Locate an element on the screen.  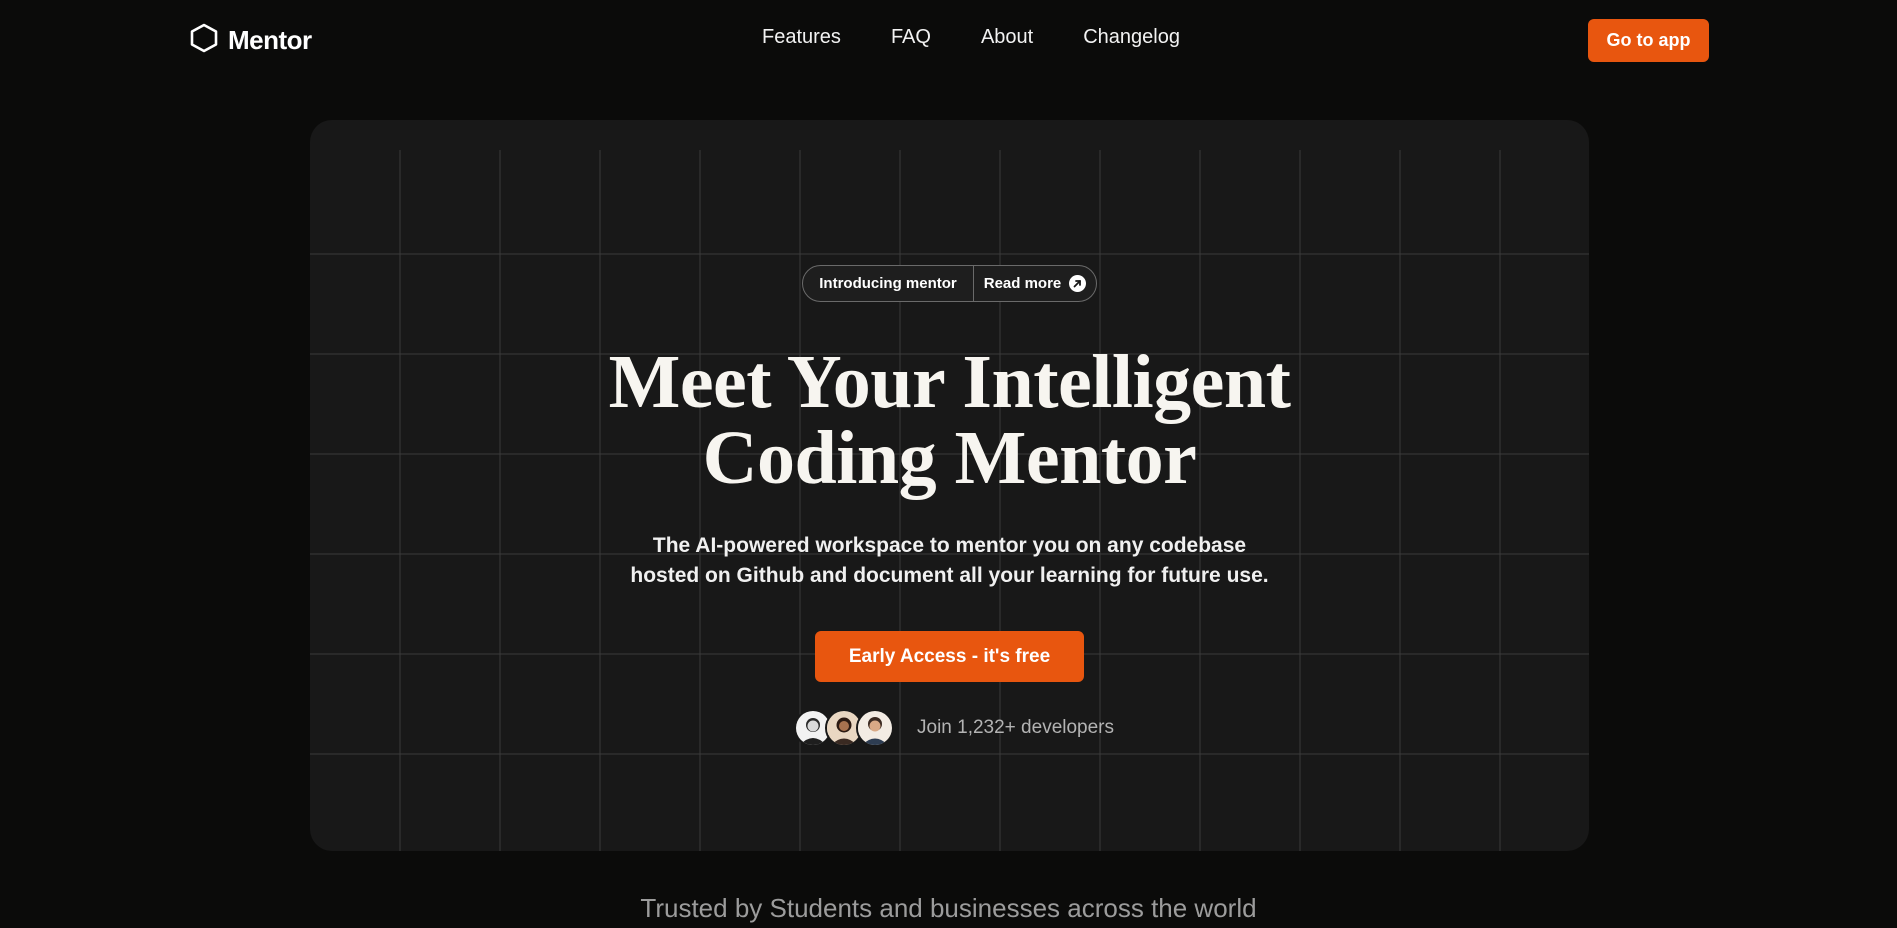
nav-link-faq: FAQ is located at coordinates (911, 37).